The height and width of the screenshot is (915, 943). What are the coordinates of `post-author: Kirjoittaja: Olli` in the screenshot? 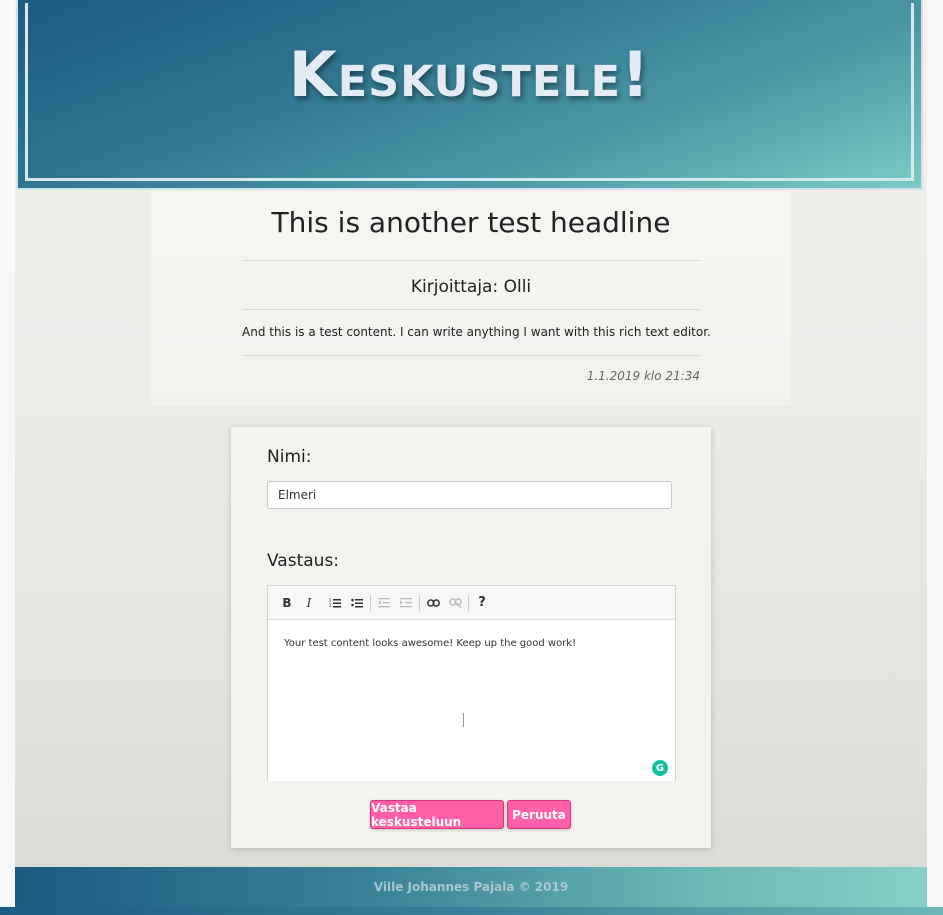 It's located at (471, 287).